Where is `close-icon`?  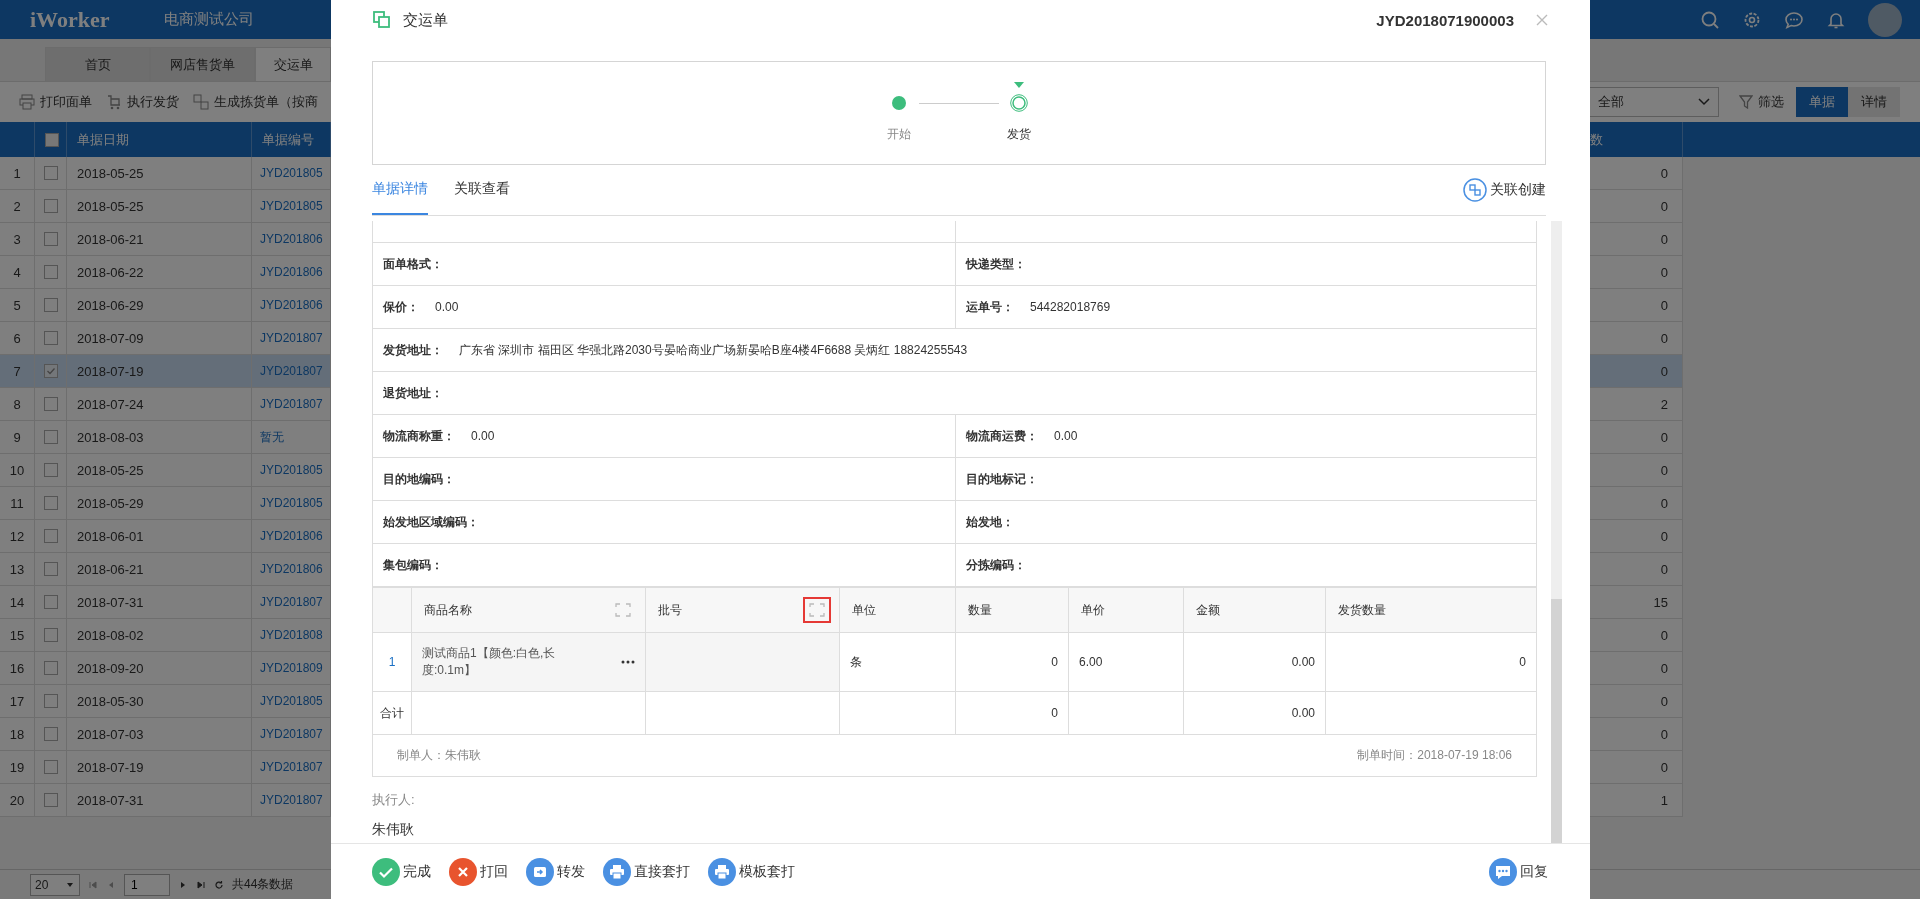
close-icon is located at coordinates (1542, 20).